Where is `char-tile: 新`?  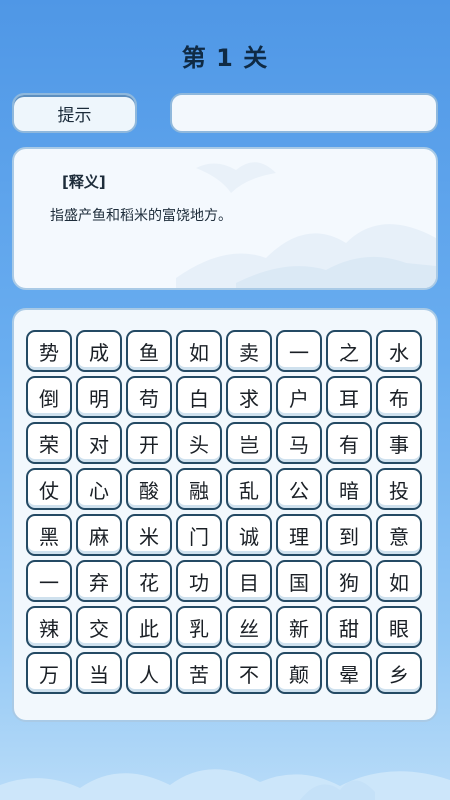 char-tile: 新 is located at coordinates (299, 627).